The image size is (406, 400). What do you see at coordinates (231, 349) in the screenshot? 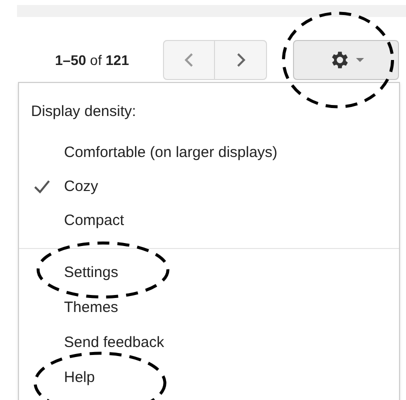
I see `menu-item: Send feedback` at bounding box center [231, 349].